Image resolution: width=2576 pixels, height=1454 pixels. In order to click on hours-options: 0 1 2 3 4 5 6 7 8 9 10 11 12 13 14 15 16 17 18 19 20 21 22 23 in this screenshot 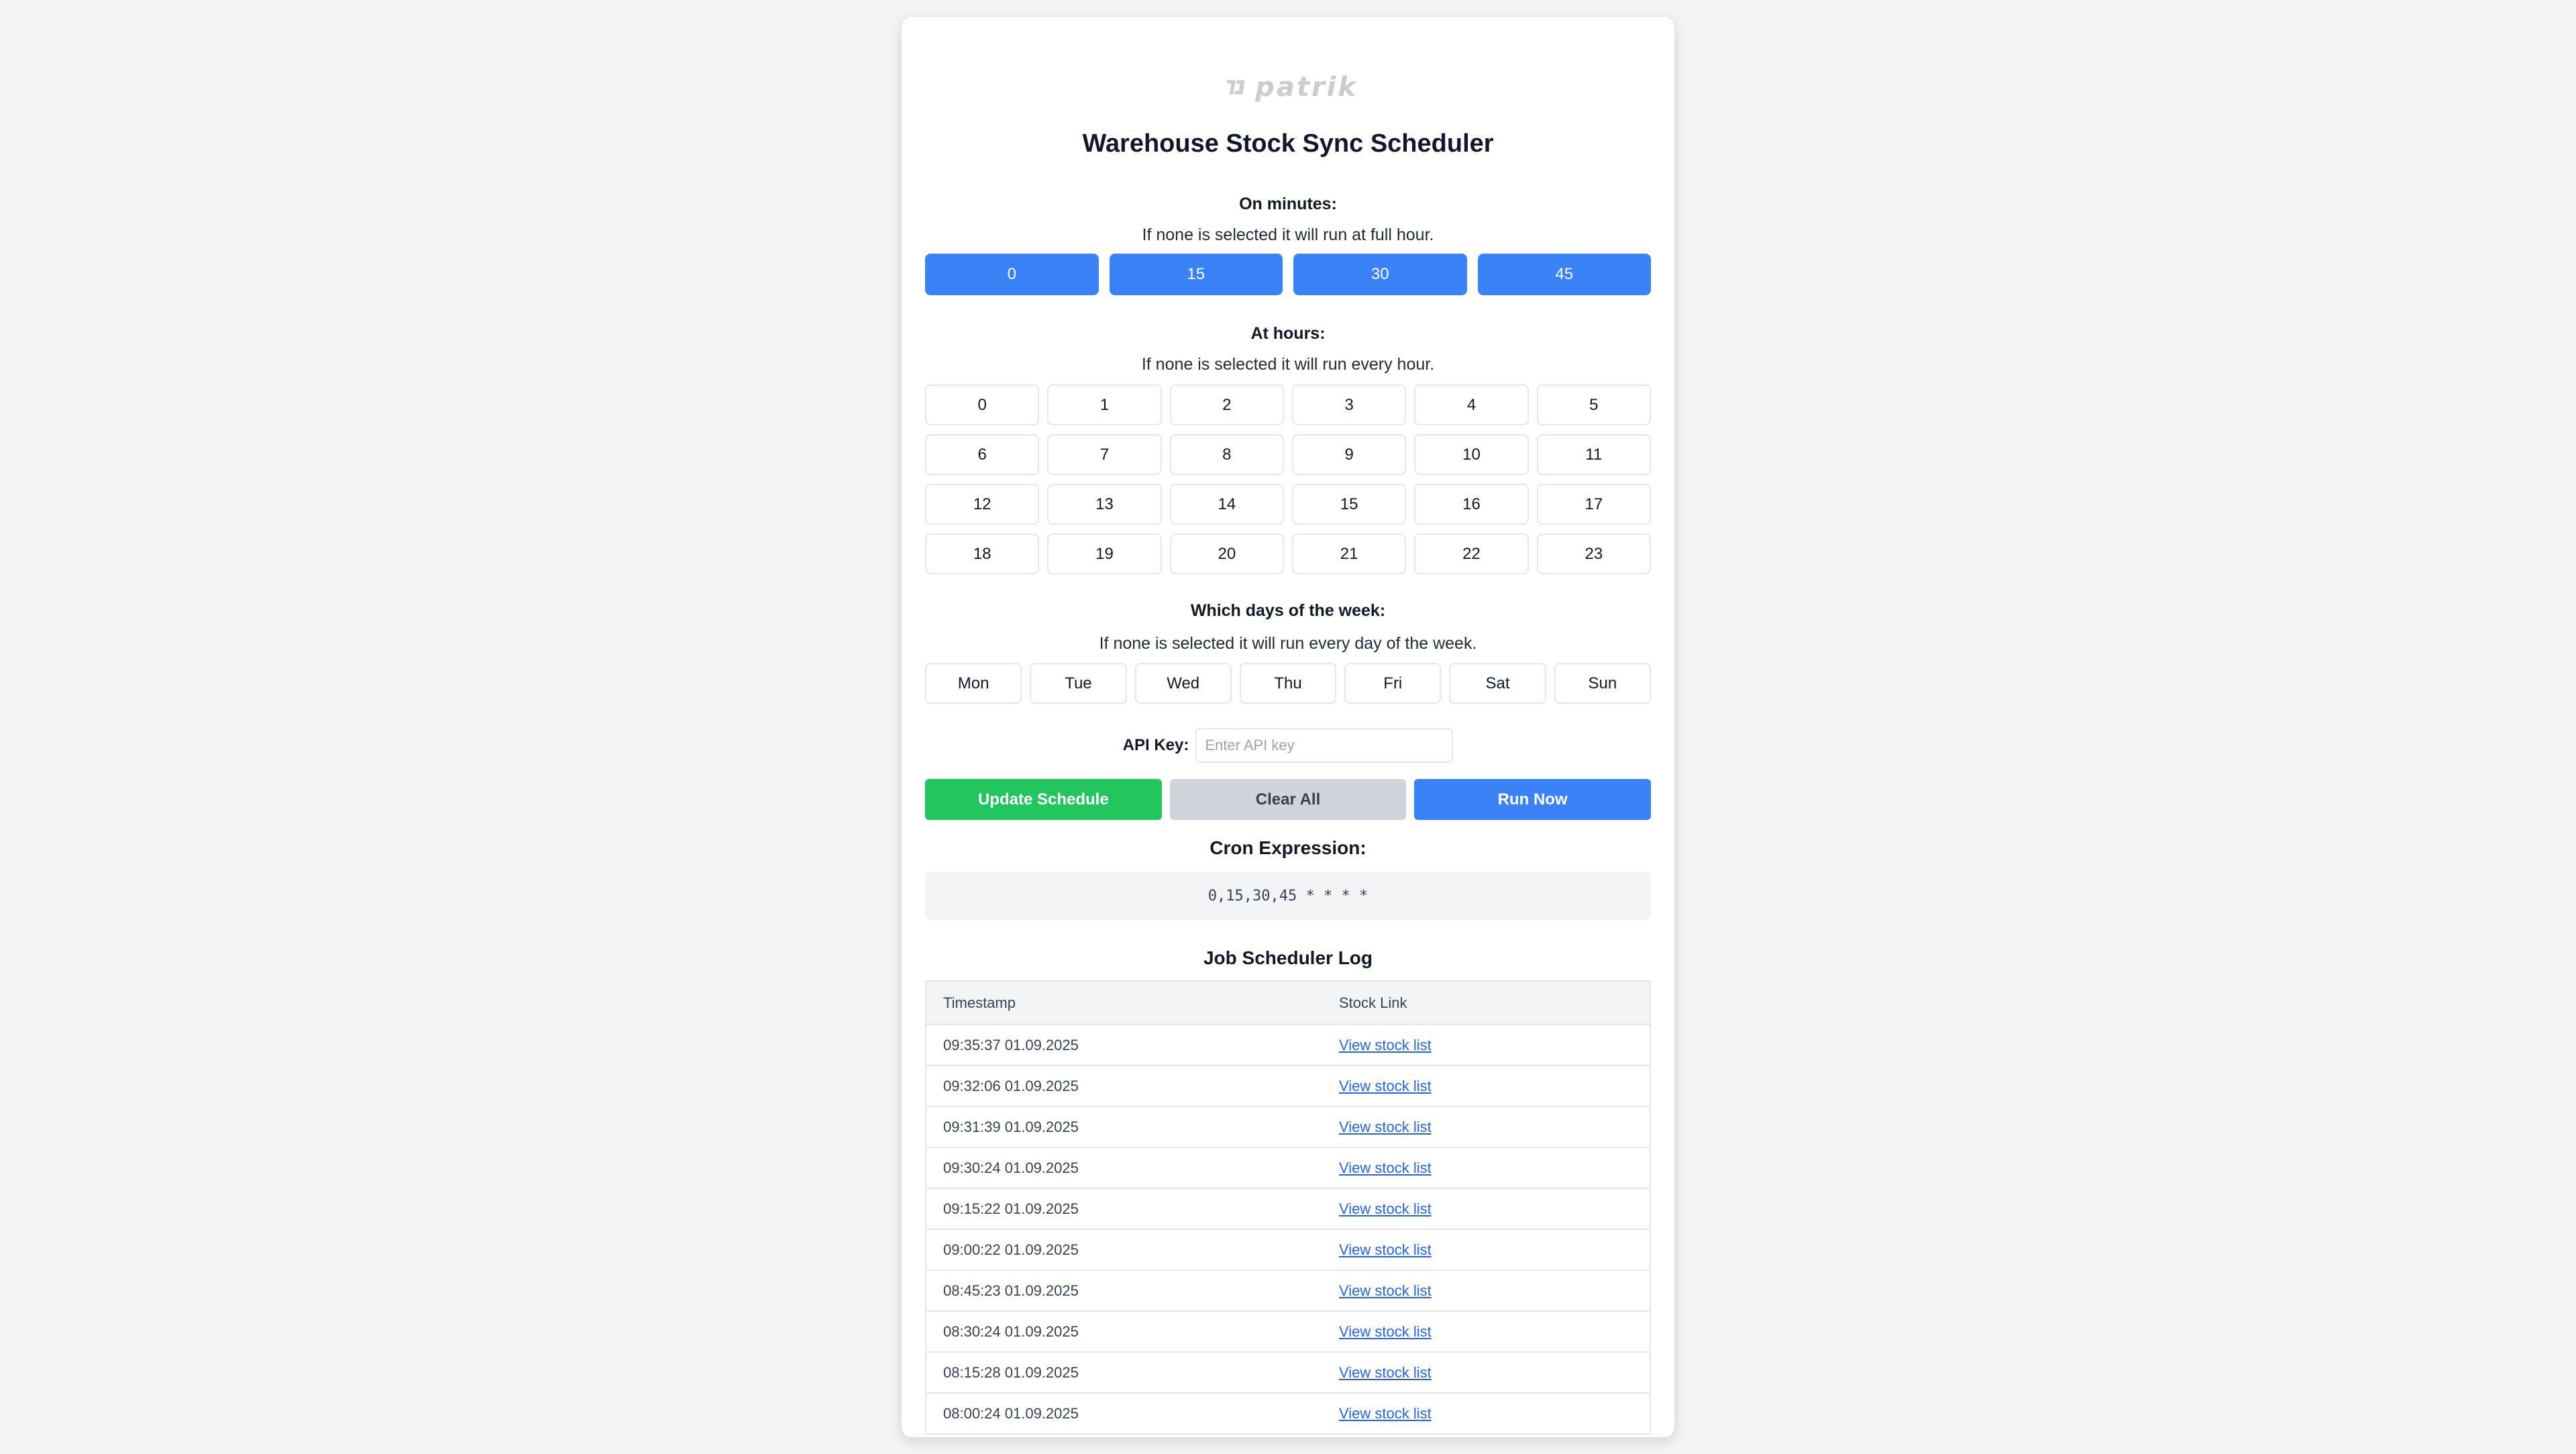, I will do `click(1288, 479)`.